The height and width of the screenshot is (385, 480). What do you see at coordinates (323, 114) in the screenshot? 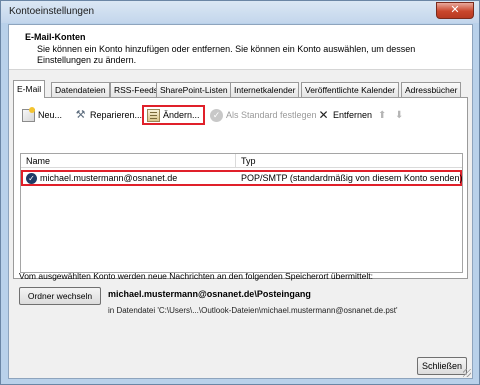
I see `remove-x-icon: ✕` at bounding box center [323, 114].